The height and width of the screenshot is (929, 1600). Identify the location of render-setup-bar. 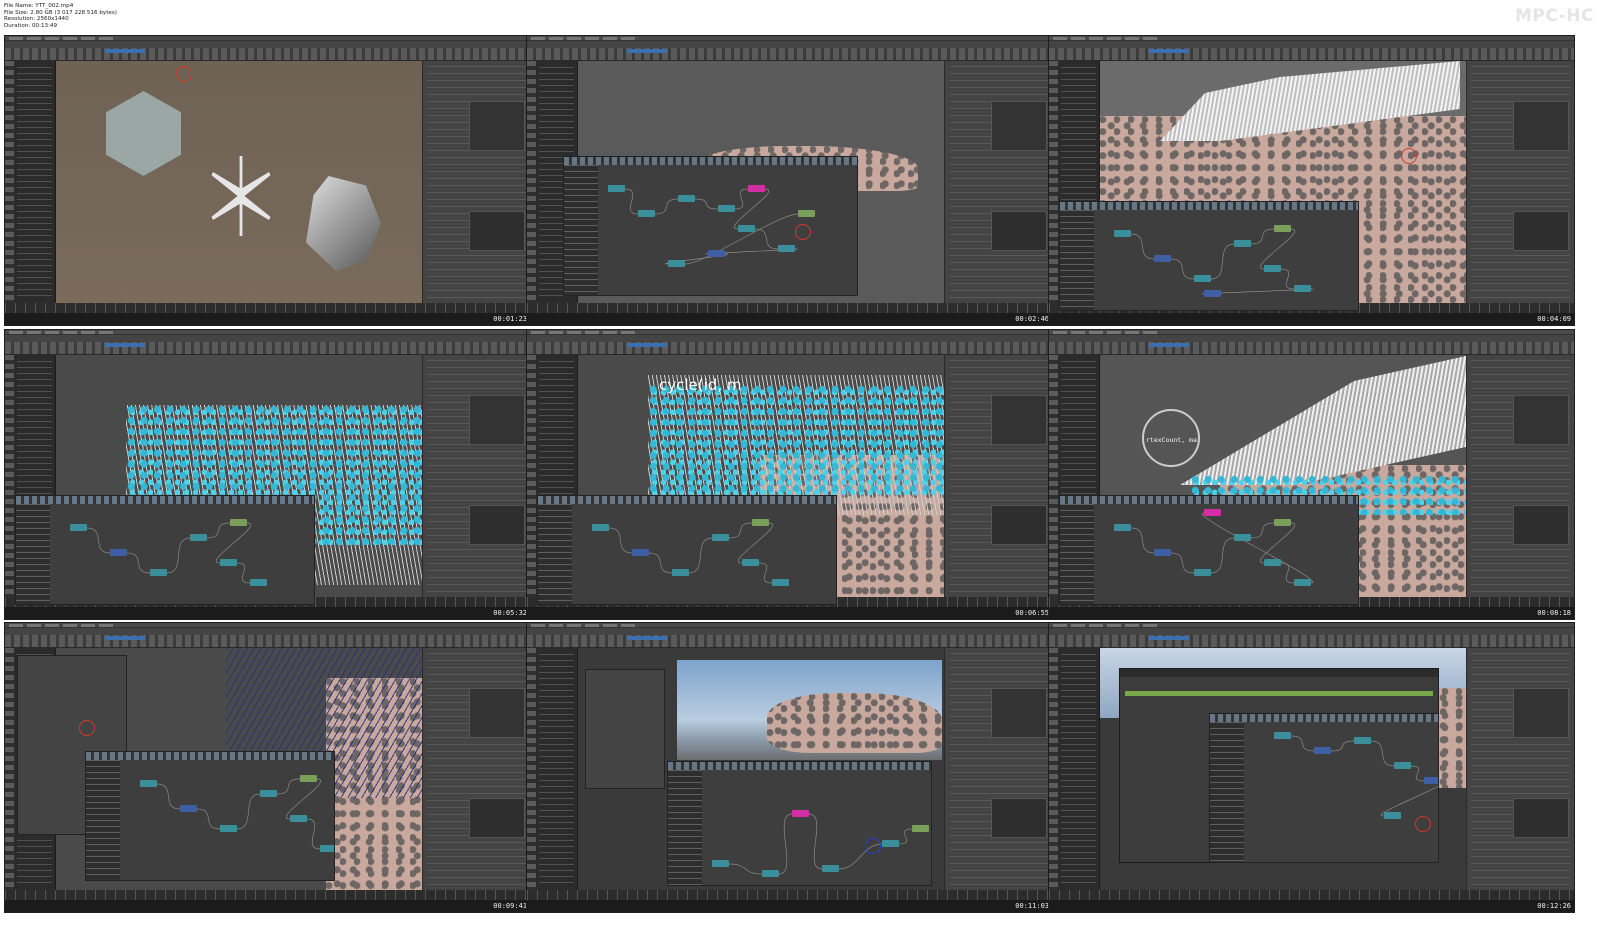
(1279, 673).